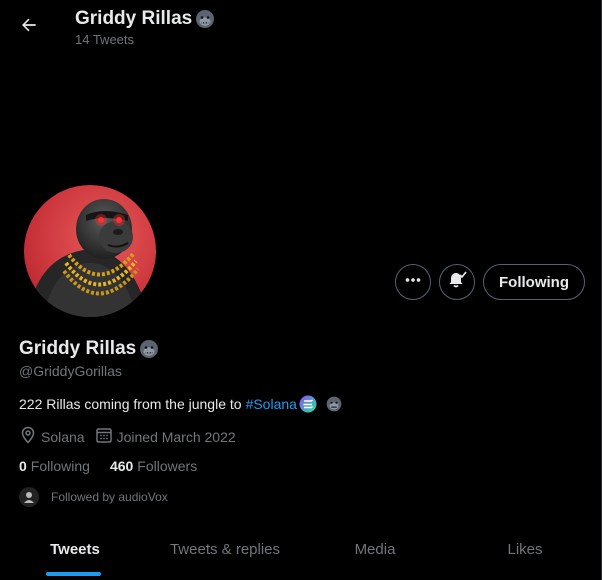 The height and width of the screenshot is (580, 602). What do you see at coordinates (271, 404) in the screenshot?
I see `hashtag-link: #Solana` at bounding box center [271, 404].